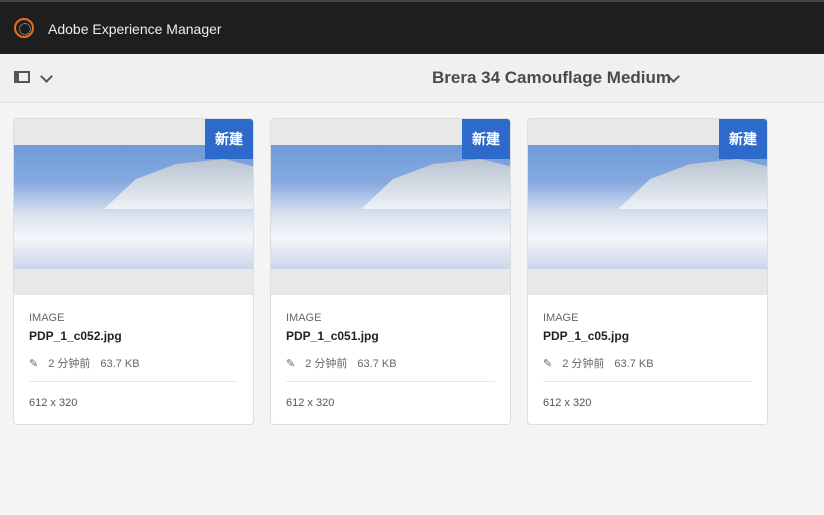 The height and width of the screenshot is (515, 824). I want to click on asset-name: PDP_1_c05.jpg, so click(586, 336).